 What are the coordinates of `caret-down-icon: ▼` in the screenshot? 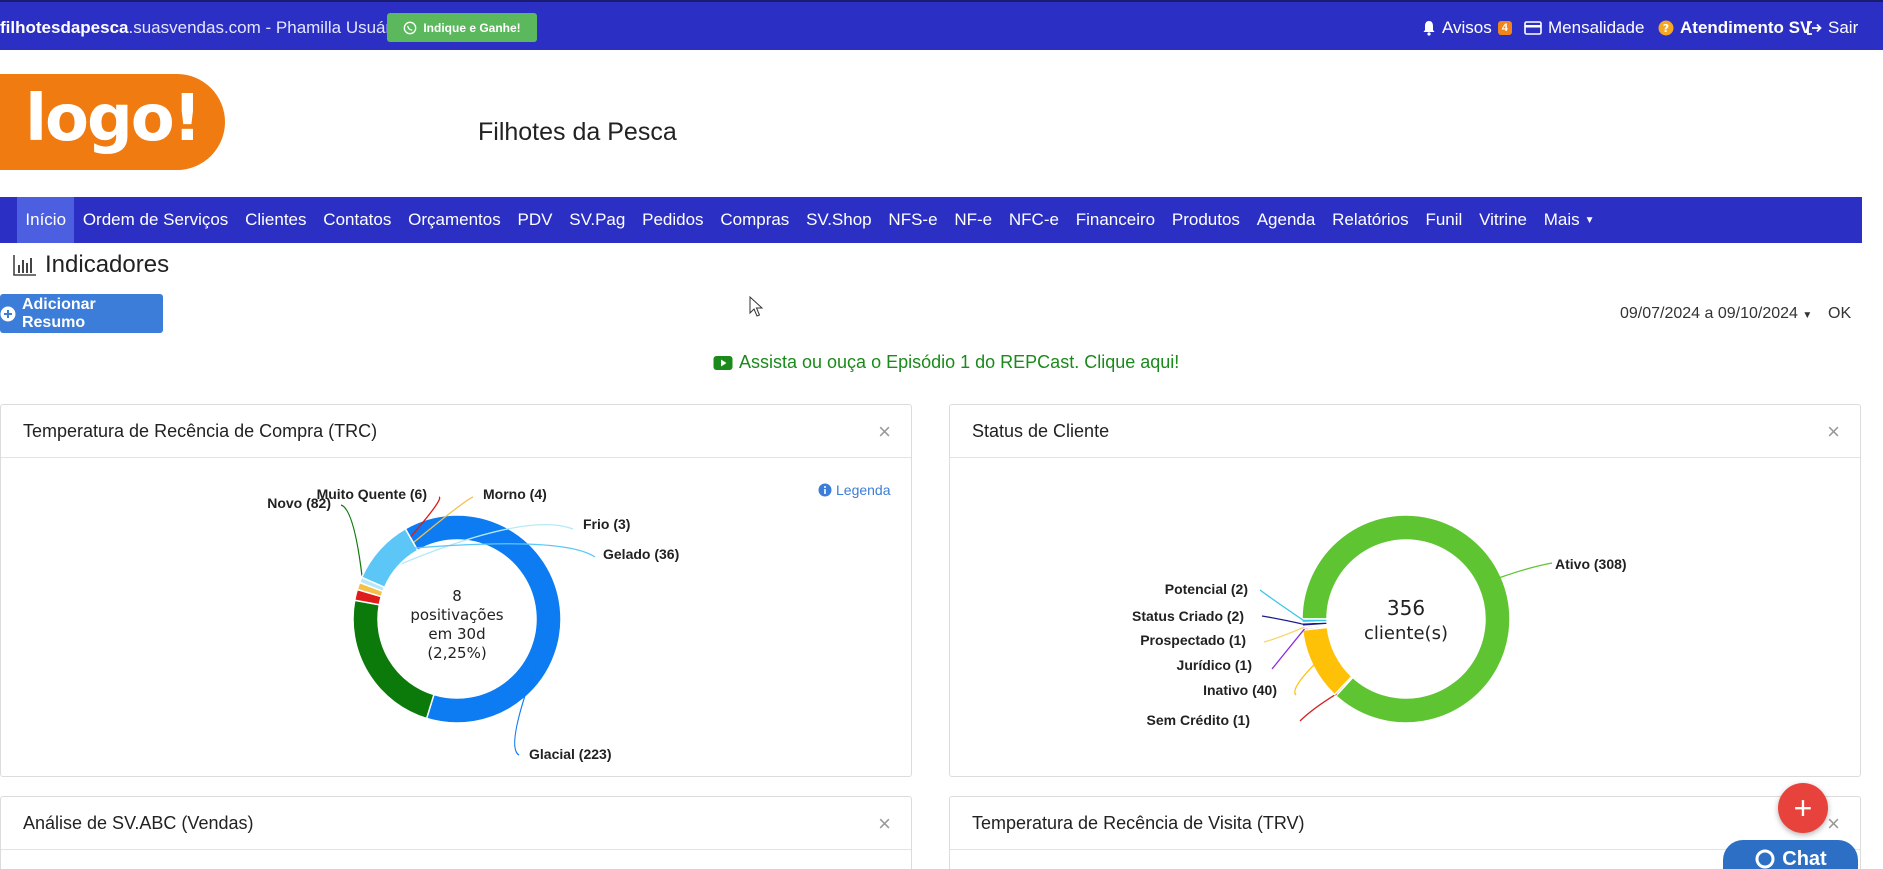 It's located at (1807, 315).